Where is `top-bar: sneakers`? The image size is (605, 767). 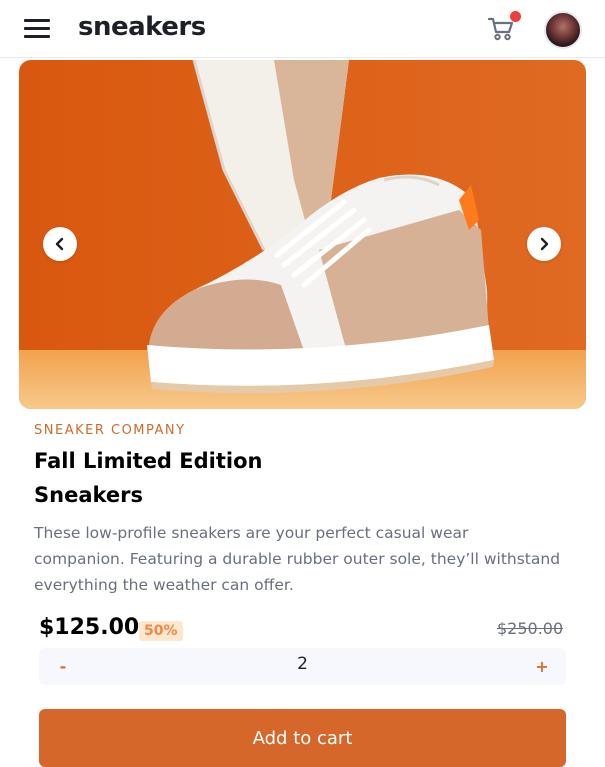
top-bar: sneakers is located at coordinates (302, 29).